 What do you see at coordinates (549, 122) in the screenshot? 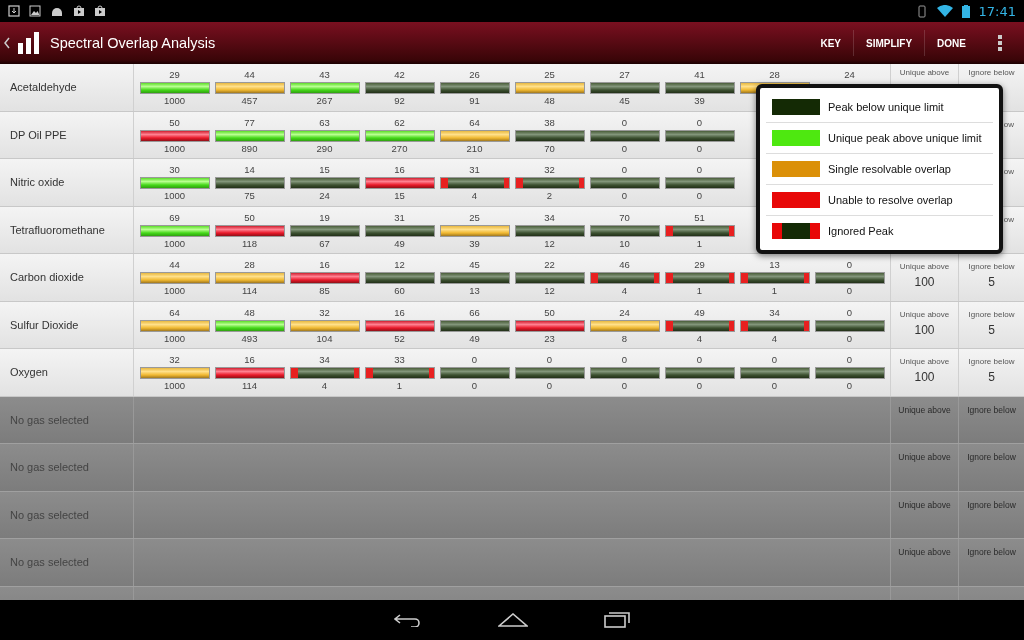
I see `peak-value: 38` at bounding box center [549, 122].